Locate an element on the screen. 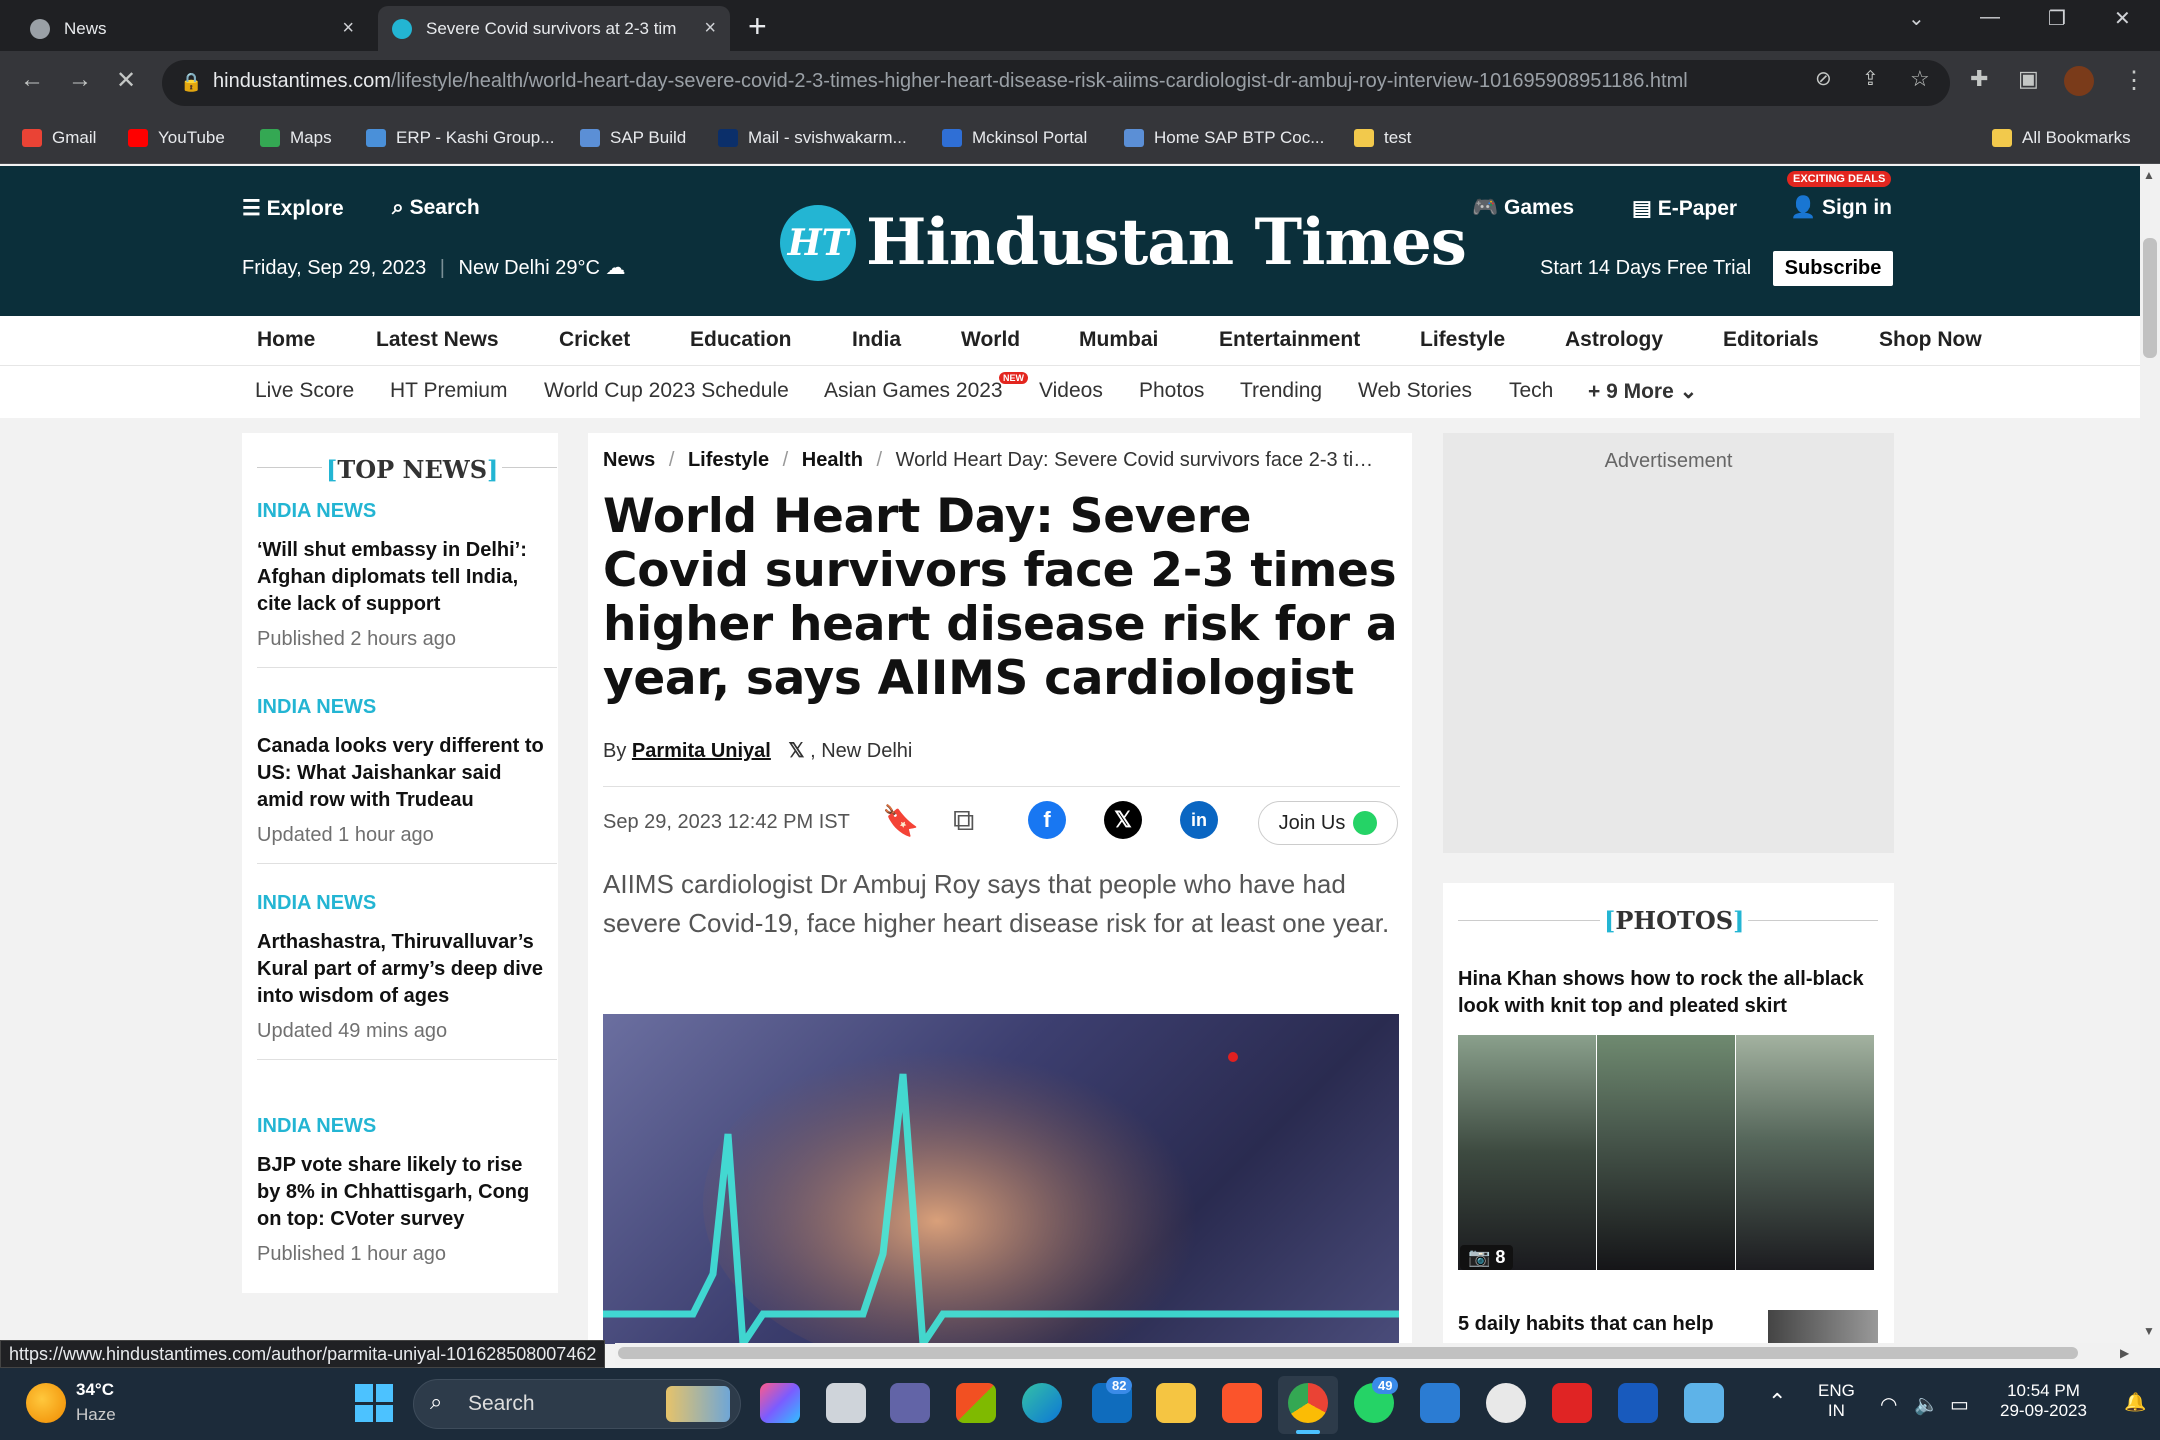 The width and height of the screenshot is (2160, 1440). signin-link: 👤 Sign in is located at coordinates (1841, 208).